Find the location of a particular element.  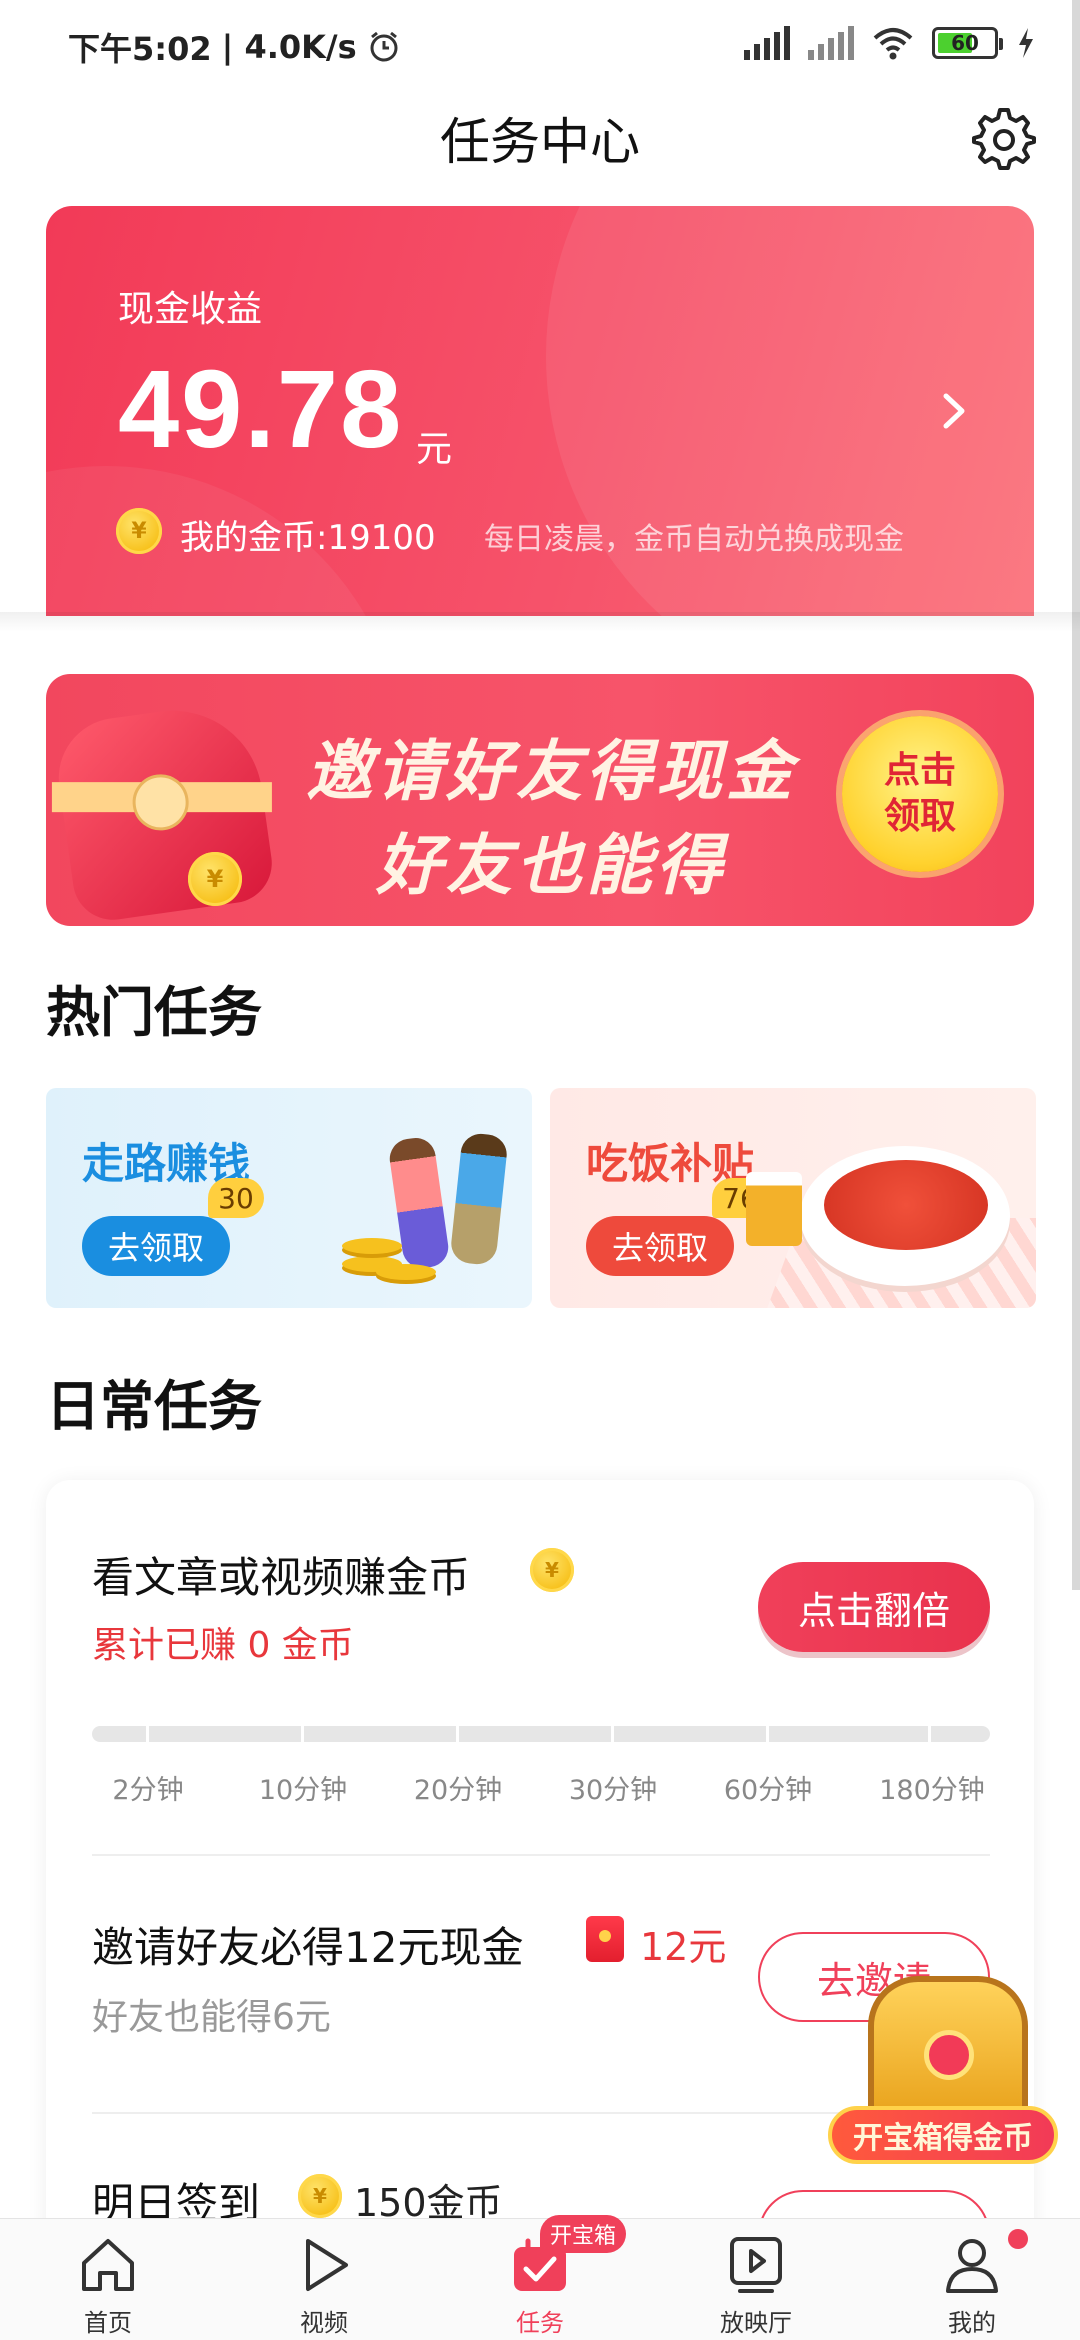

alarm-icon is located at coordinates (384, 46).